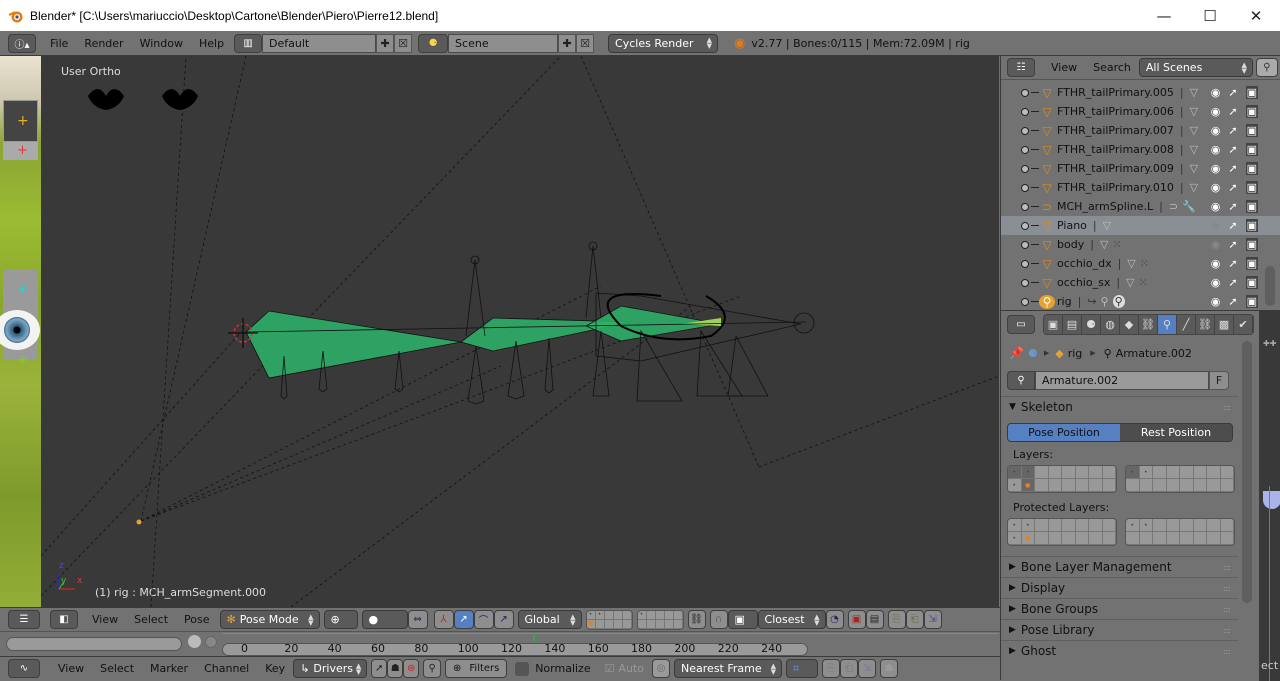 The height and width of the screenshot is (681, 1280). Describe the element at coordinates (1269, 343) in the screenshot. I see `region-toggle-icon: ✚✚` at that location.